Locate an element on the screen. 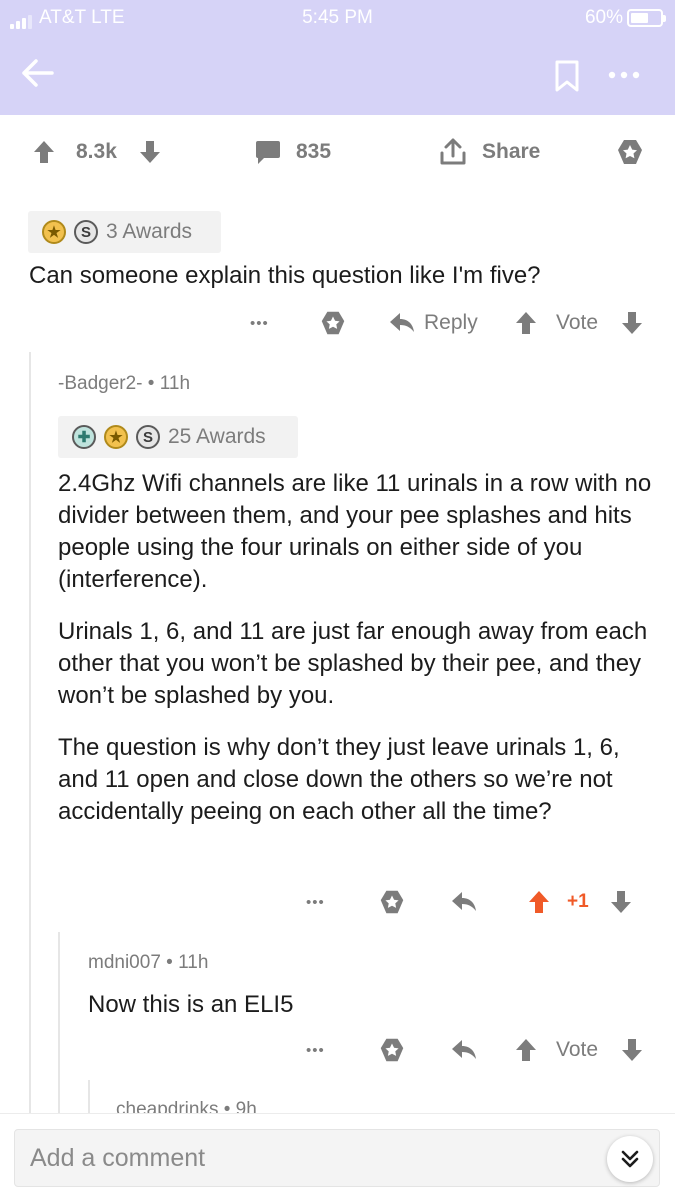 The image size is (675, 1200). arrow-left-icon is located at coordinates (38, 73).